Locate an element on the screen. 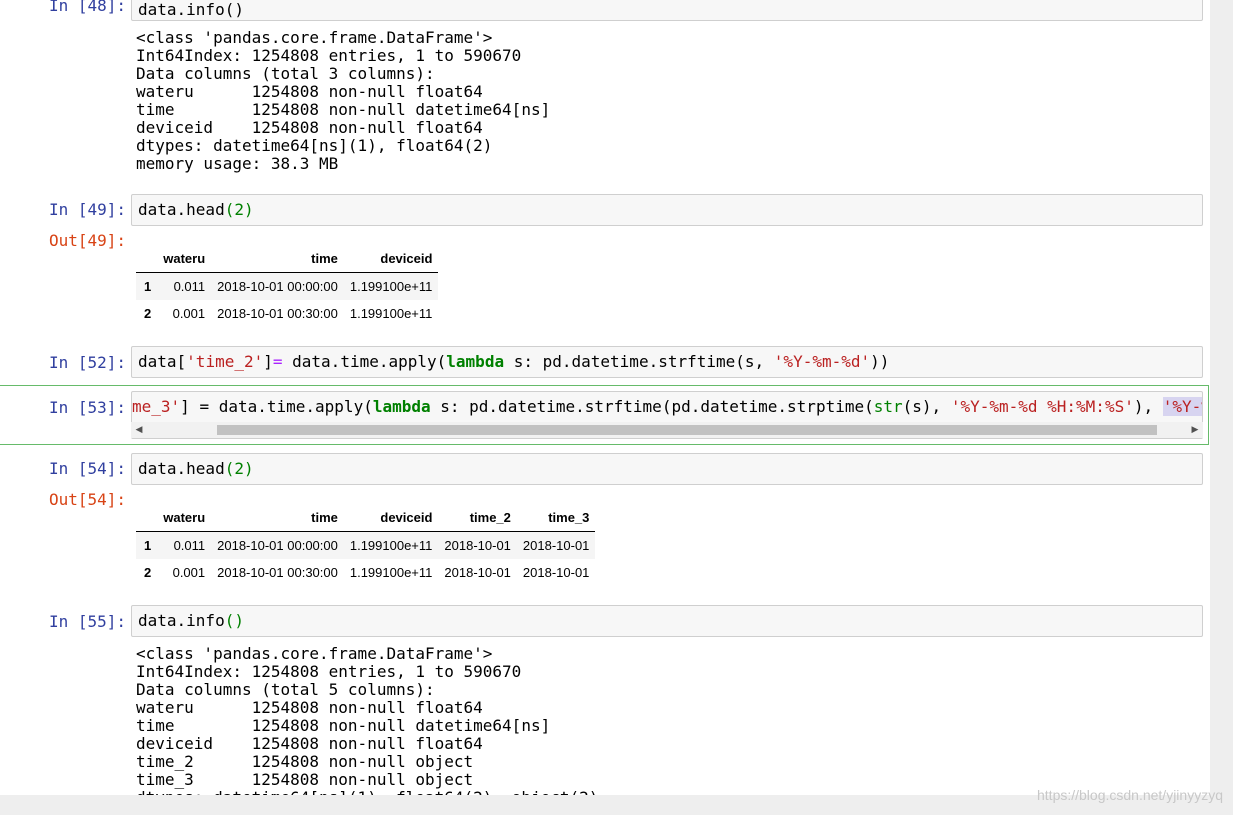 The width and height of the screenshot is (1233, 815). prompt-out-54: Out[54]: is located at coordinates (87, 499).